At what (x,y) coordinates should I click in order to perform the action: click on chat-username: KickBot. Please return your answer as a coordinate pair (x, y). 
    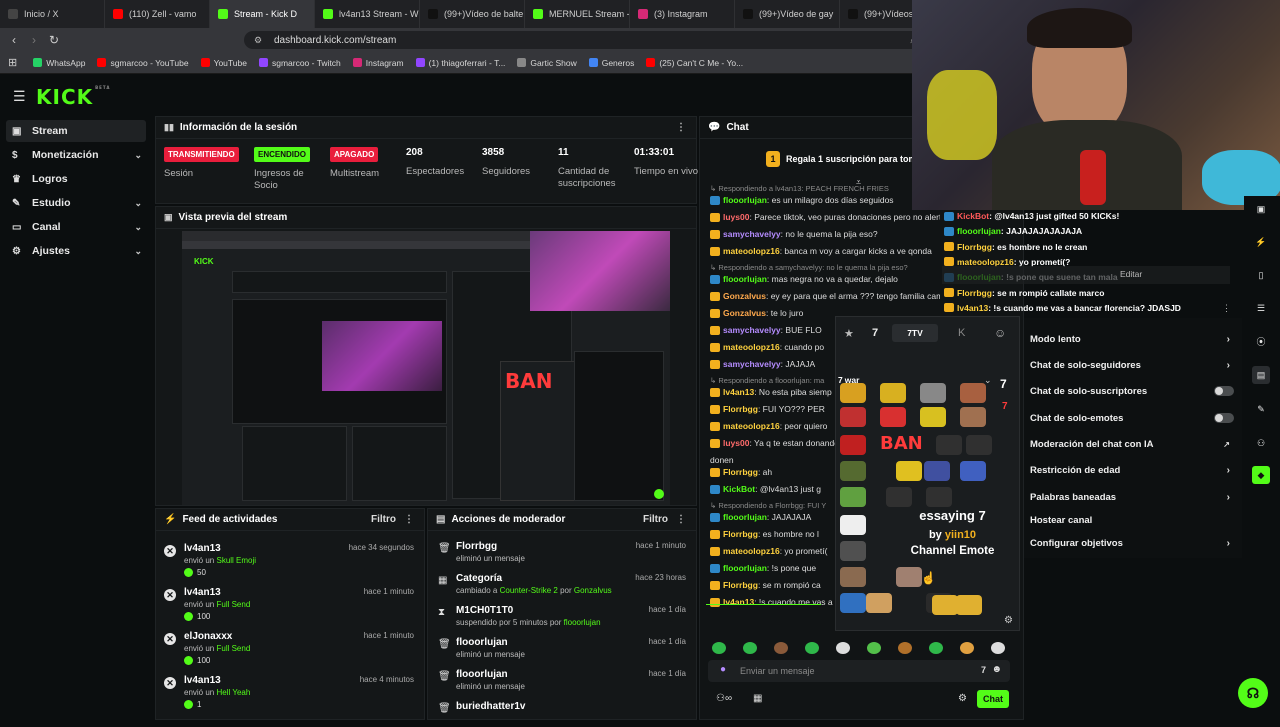
    Looking at the image, I should click on (739, 489).